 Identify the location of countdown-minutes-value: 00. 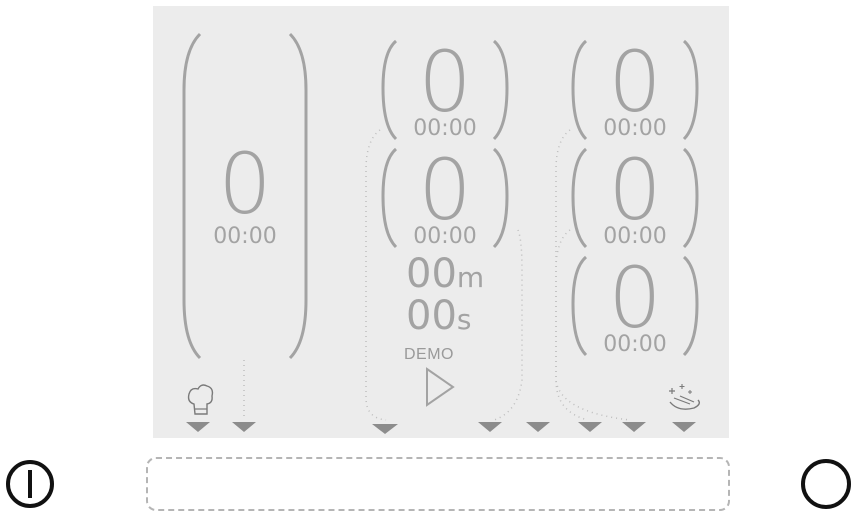
(431, 274).